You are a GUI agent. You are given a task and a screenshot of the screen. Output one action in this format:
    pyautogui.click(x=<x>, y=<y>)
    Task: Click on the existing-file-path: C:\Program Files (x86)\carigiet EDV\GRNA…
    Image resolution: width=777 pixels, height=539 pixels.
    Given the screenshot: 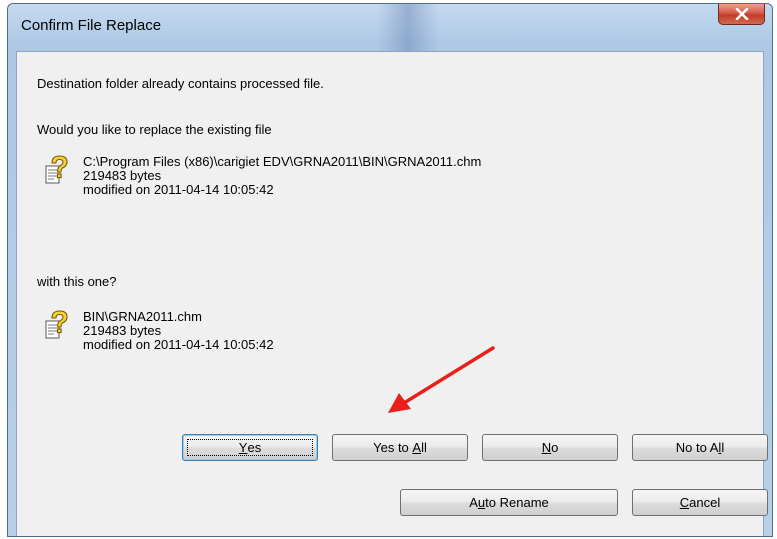 What is the action you would take?
    pyautogui.click(x=282, y=161)
    